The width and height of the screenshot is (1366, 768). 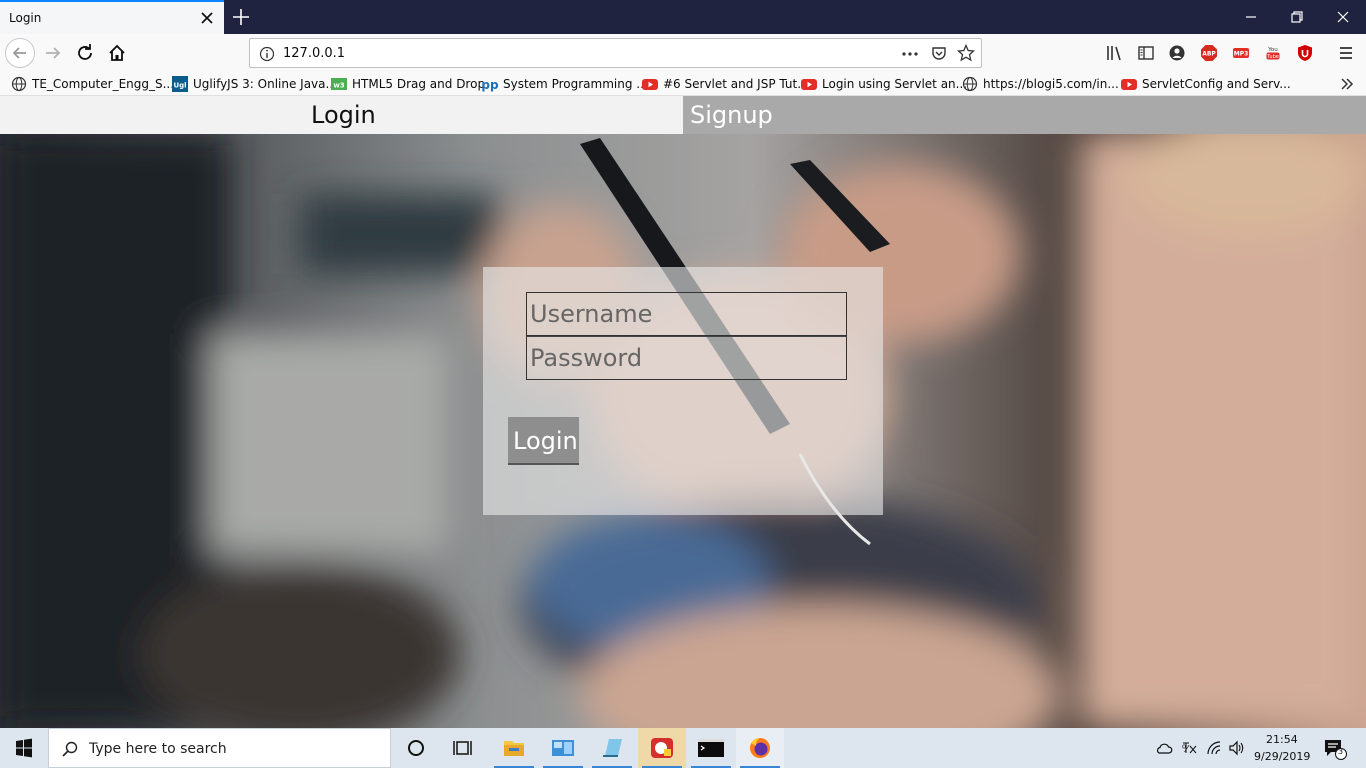 What do you see at coordinates (85, 53) in the screenshot?
I see `reload-icon` at bounding box center [85, 53].